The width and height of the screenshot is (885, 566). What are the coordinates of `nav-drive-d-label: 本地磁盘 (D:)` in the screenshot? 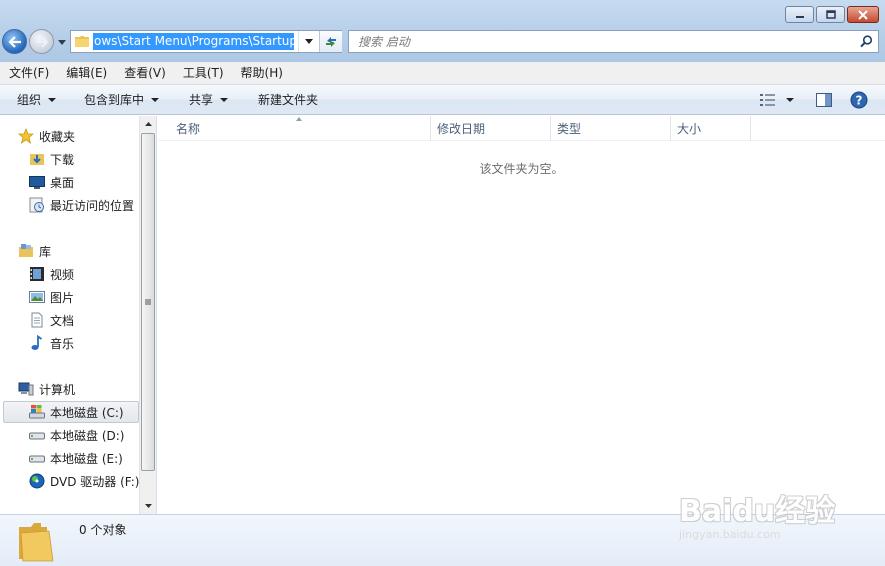 It's located at (87, 435).